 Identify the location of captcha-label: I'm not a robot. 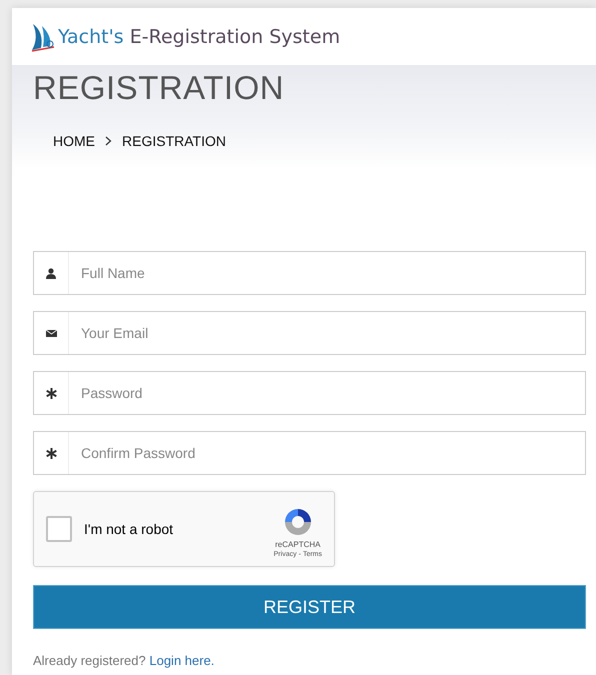
(129, 529).